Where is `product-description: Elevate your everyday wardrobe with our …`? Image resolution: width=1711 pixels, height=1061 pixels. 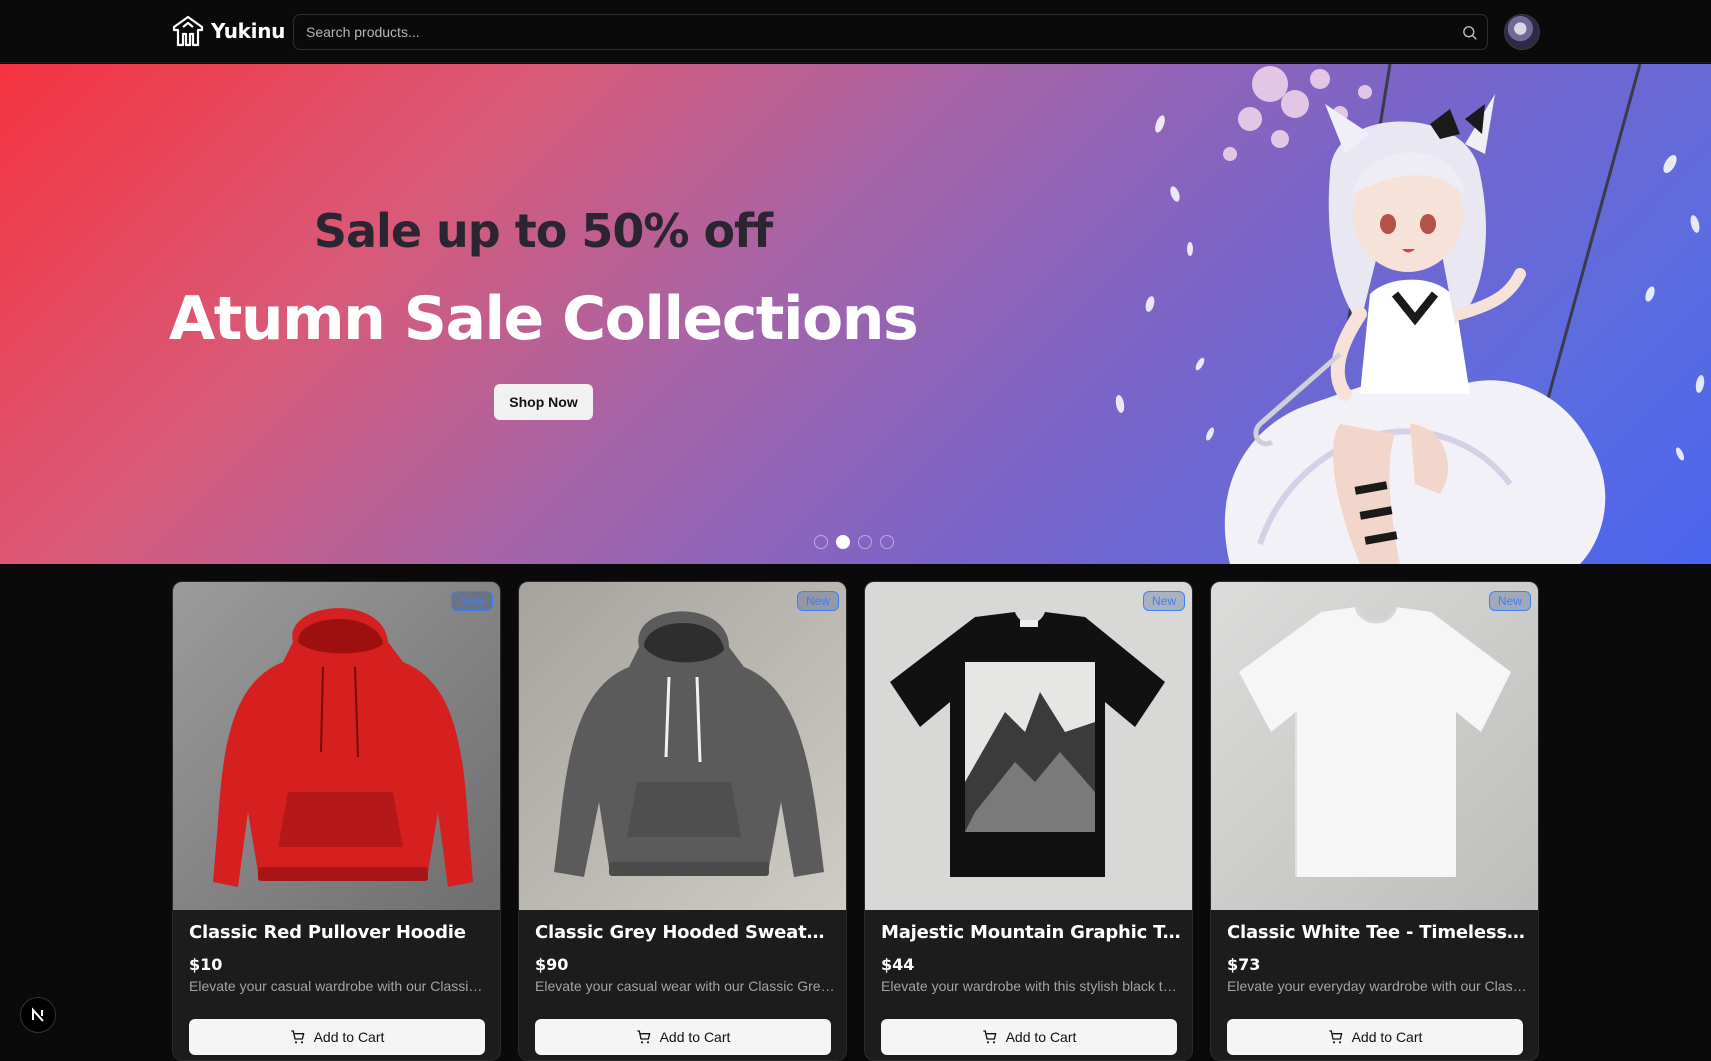
product-description: Elevate your everyday wardrobe with our … is located at coordinates (1377, 986).